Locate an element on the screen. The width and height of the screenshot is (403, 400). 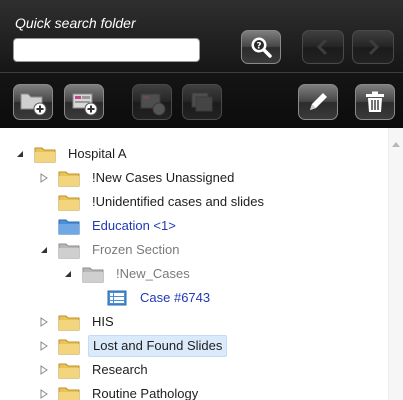
tree-item-label: Frozen Section is located at coordinates (136, 249).